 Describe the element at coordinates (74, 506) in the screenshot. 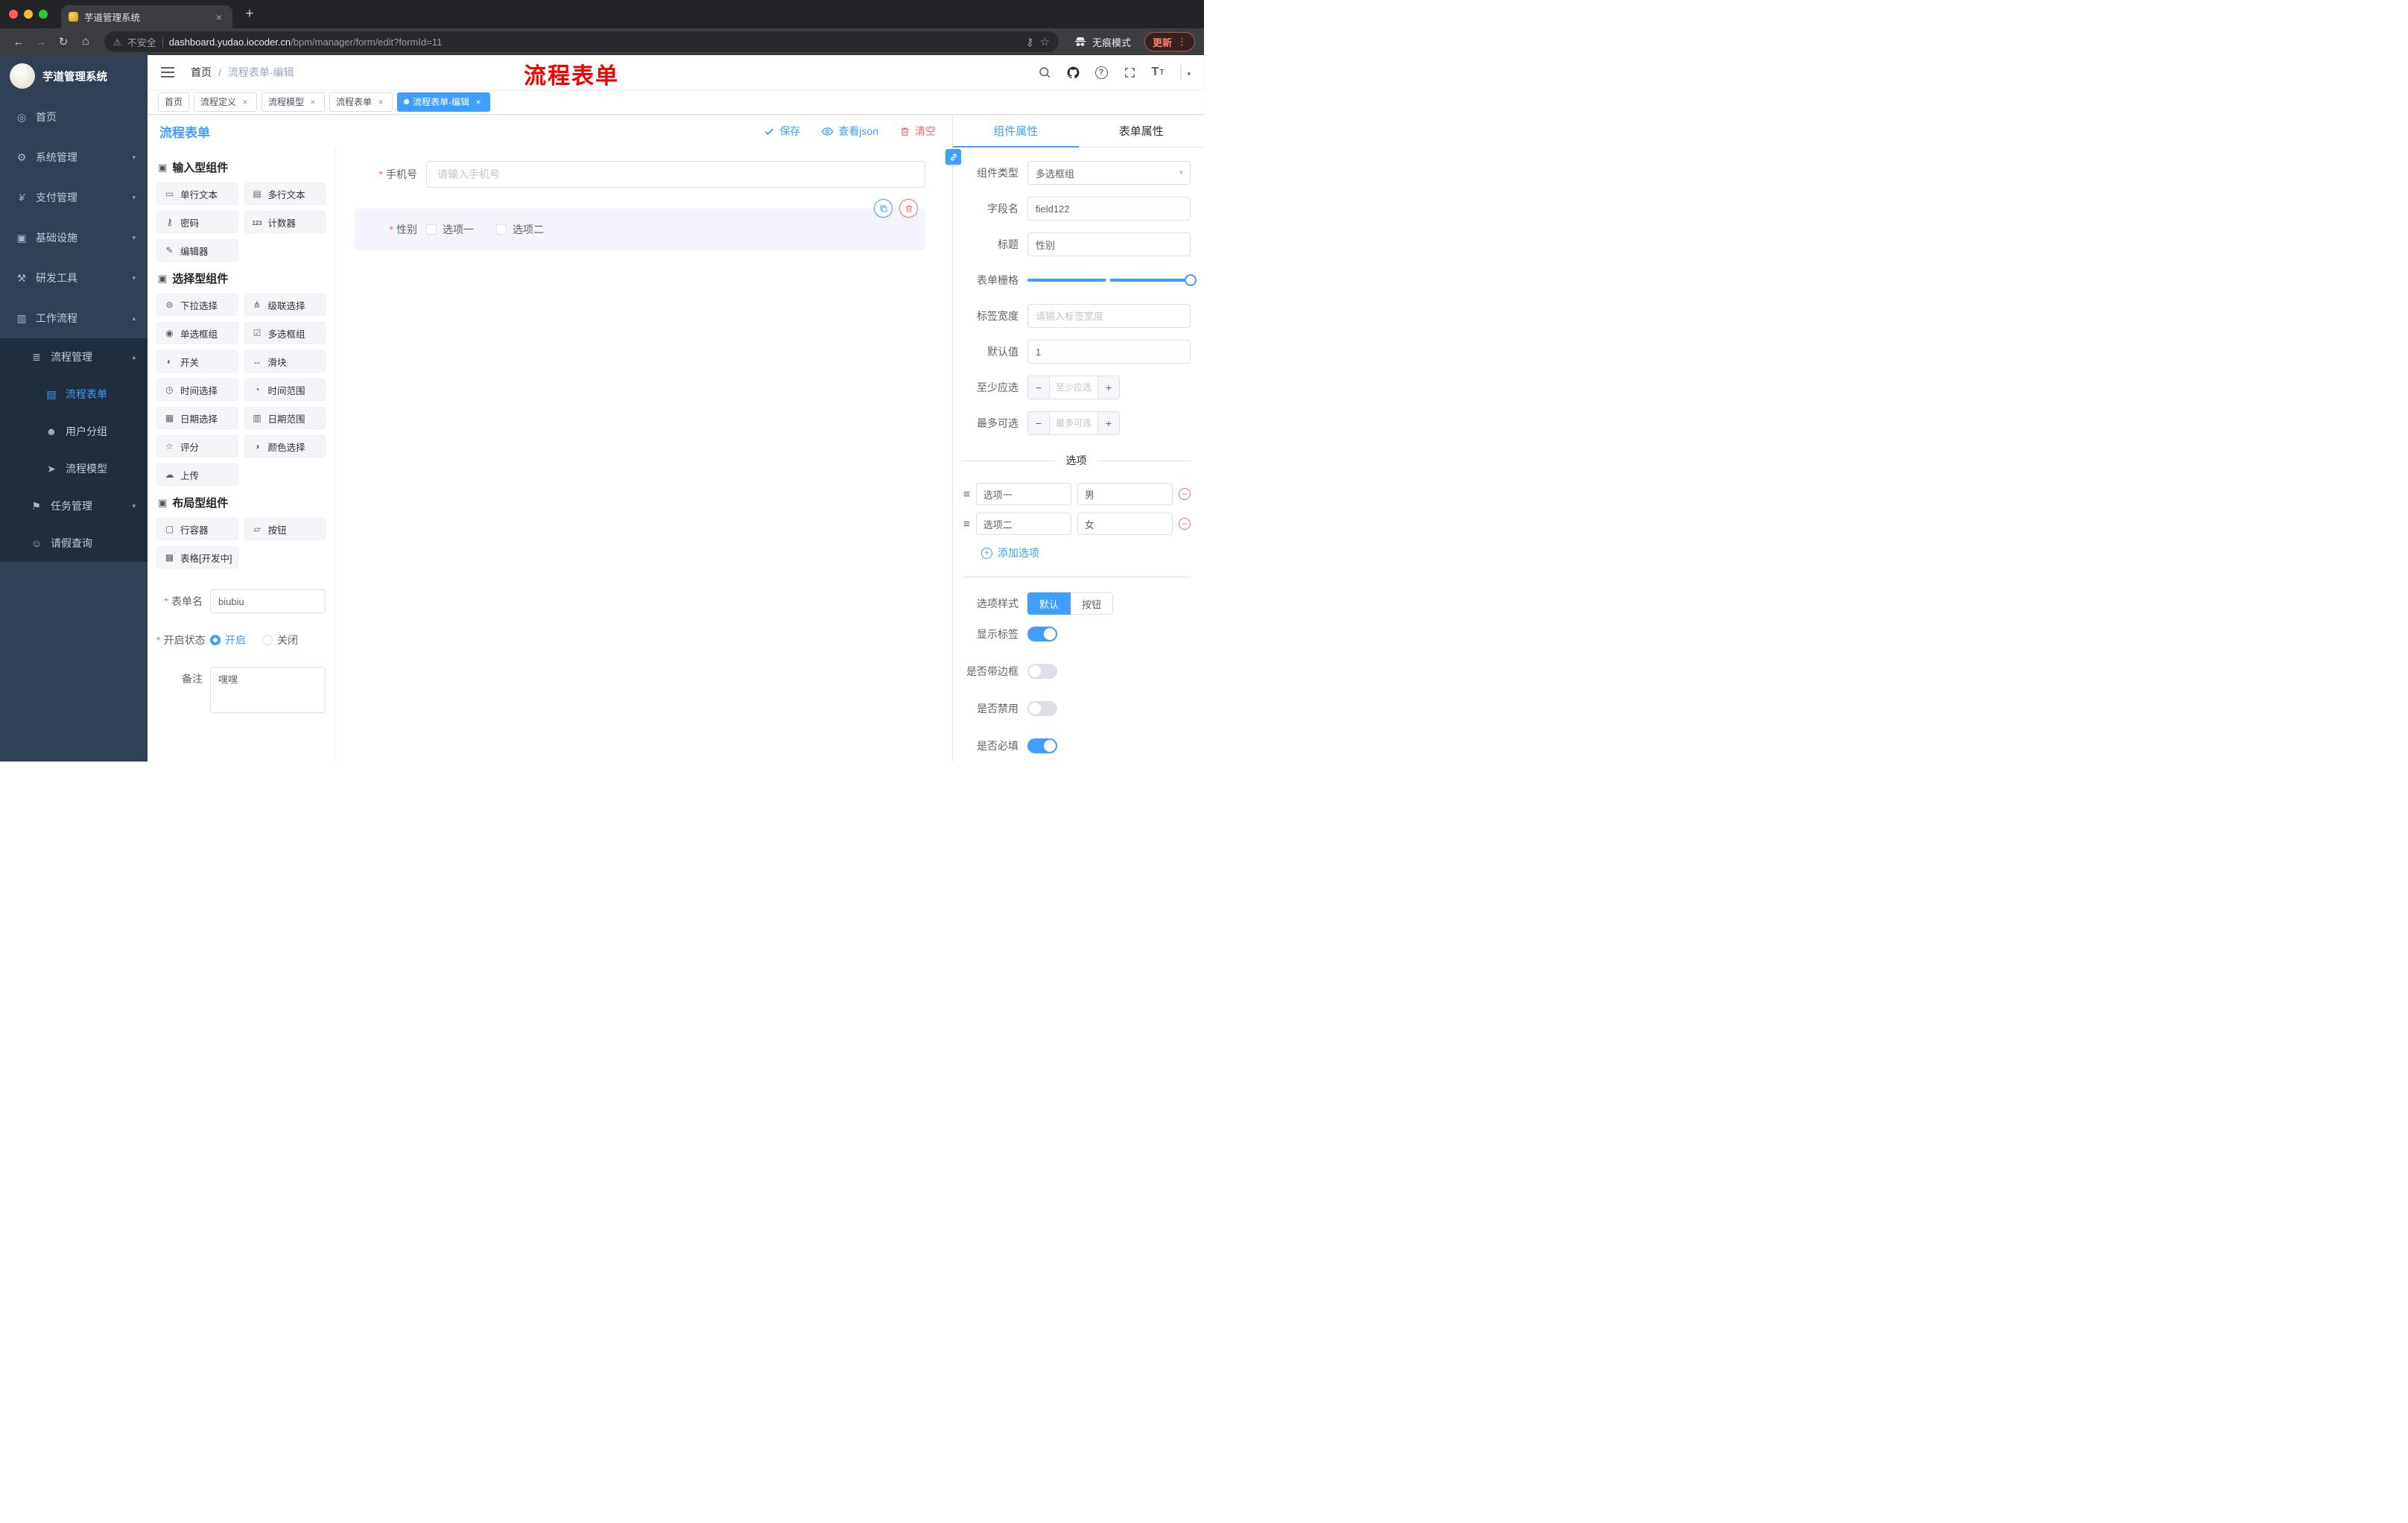

I see `sidebar-item-task-management: 任务管理` at that location.